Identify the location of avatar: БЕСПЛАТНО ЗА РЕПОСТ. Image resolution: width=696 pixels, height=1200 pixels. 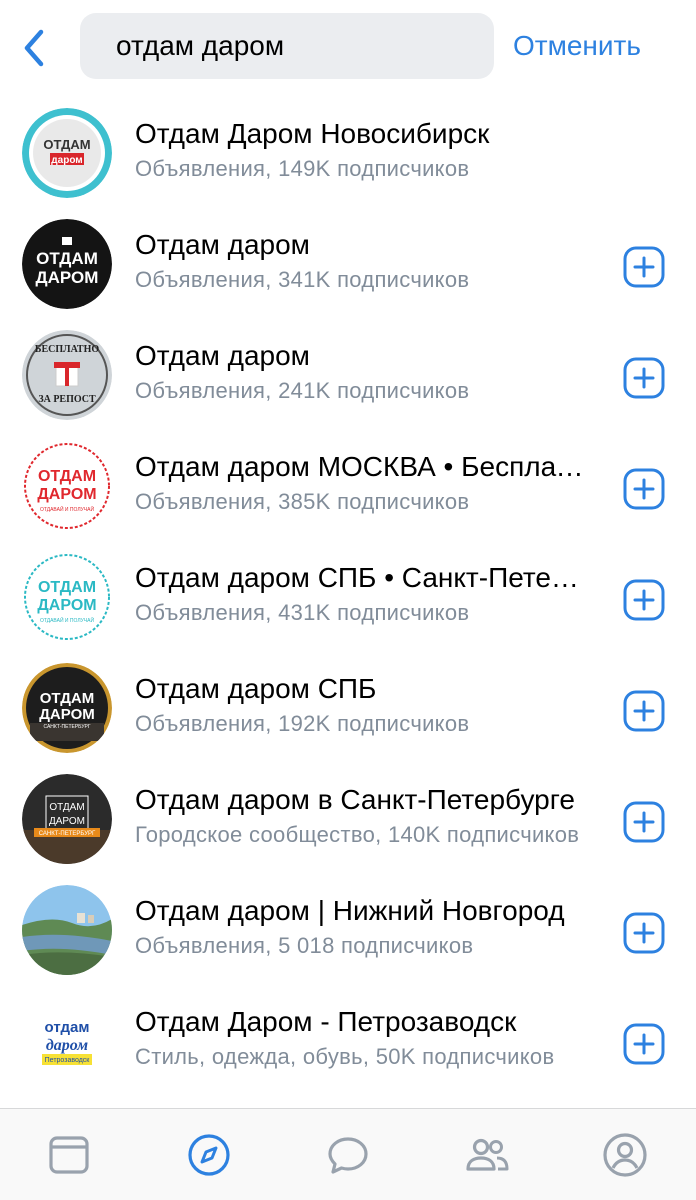
(67, 375).